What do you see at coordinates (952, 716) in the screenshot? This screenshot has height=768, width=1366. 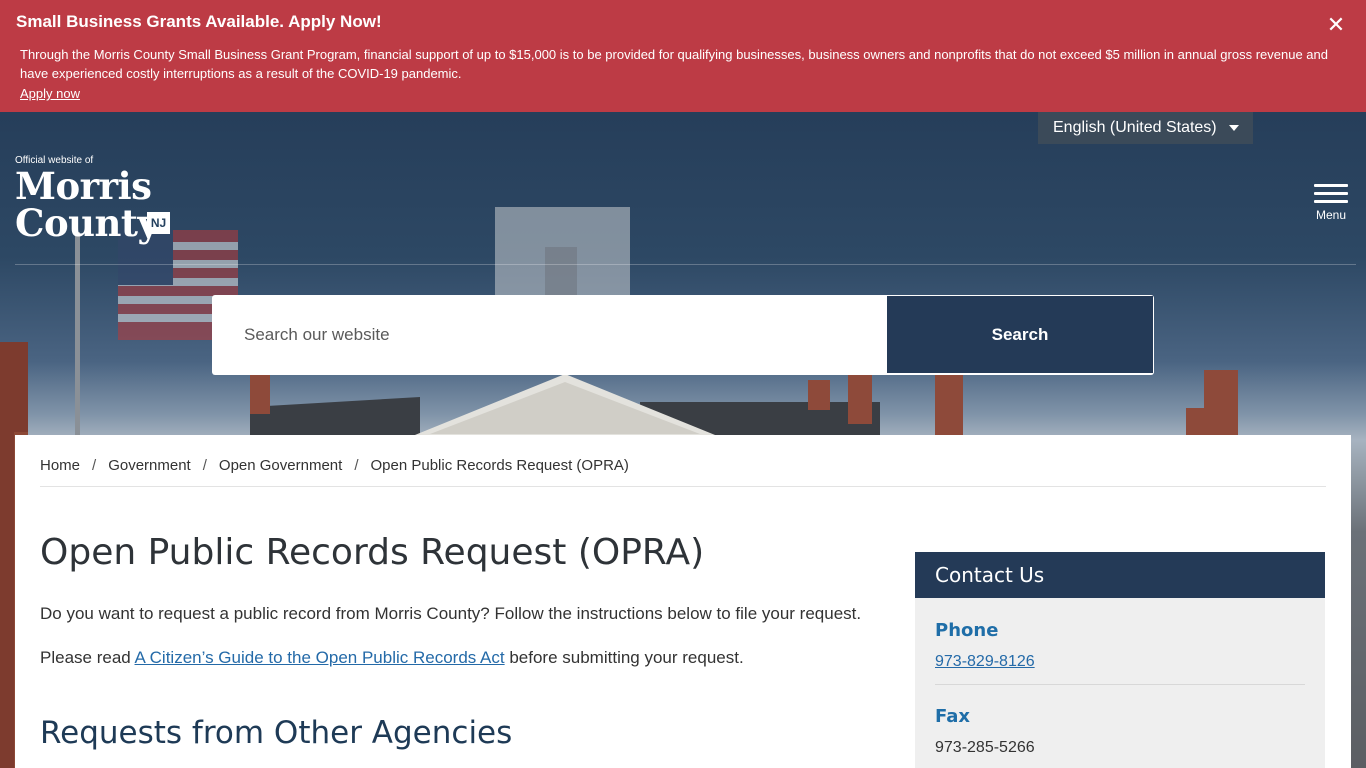 I see `fax-label: Fax` at bounding box center [952, 716].